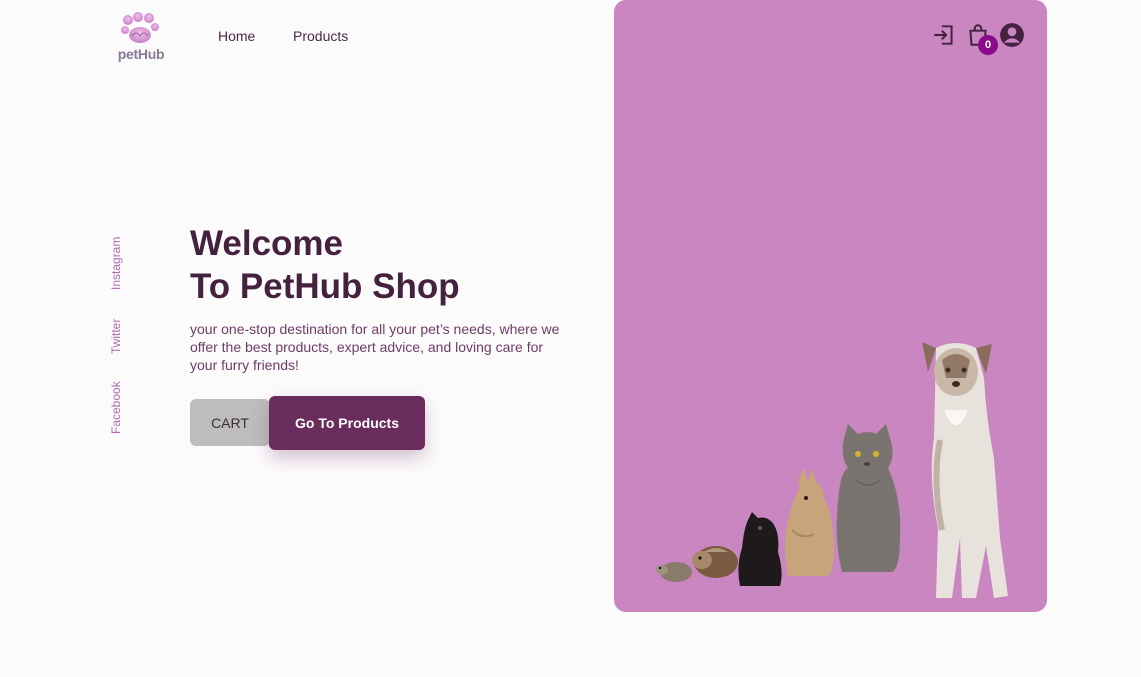 This screenshot has height=677, width=1141. What do you see at coordinates (320, 36) in the screenshot?
I see `nav-products-link: Products` at bounding box center [320, 36].